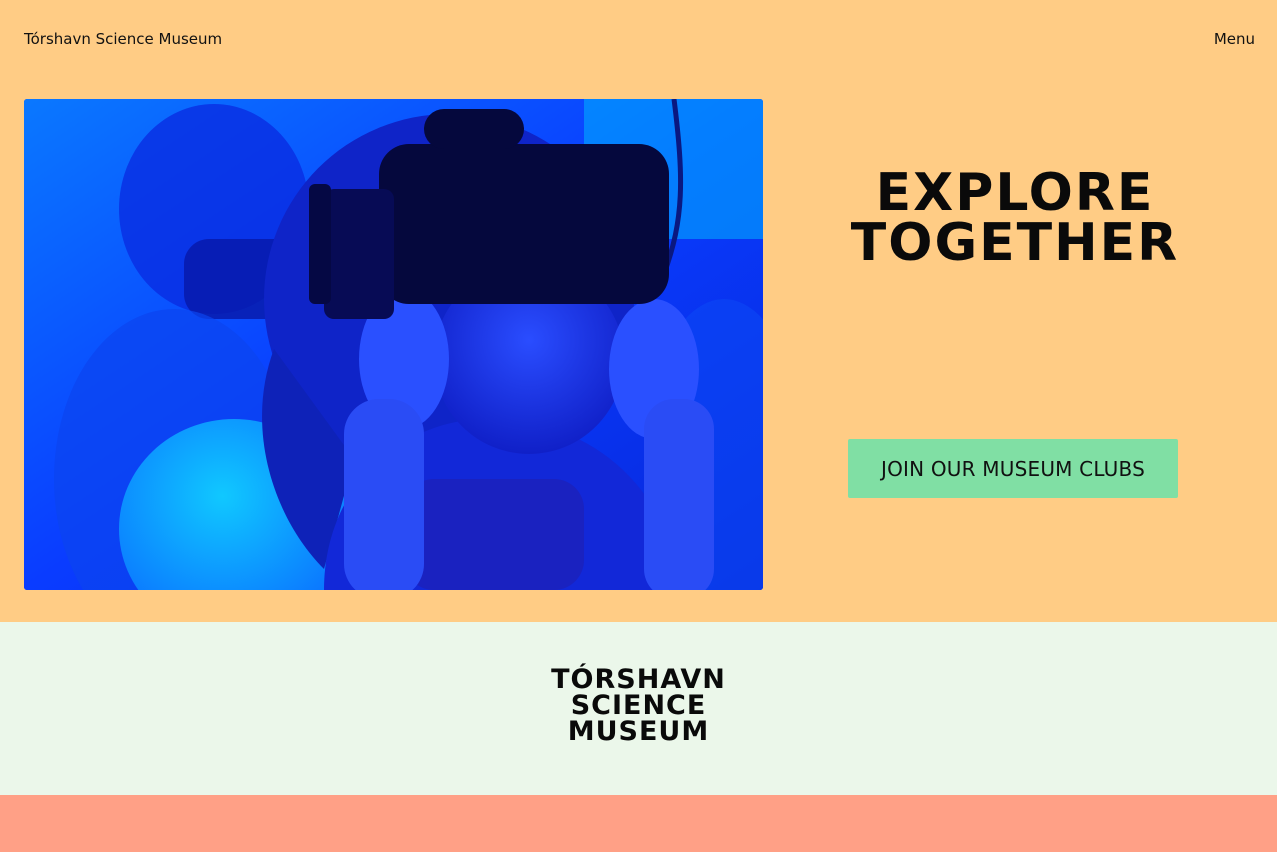 This screenshot has height=852, width=1277. What do you see at coordinates (1015, 243) in the screenshot?
I see `headline-line-2: TOGETHER` at bounding box center [1015, 243].